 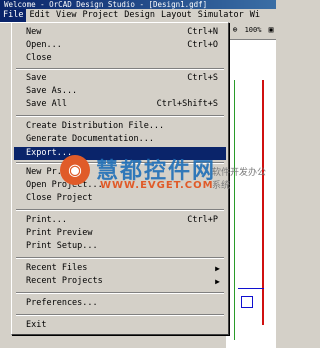 What do you see at coordinates (100, 15) in the screenshot?
I see `menu-project: Project` at bounding box center [100, 15].